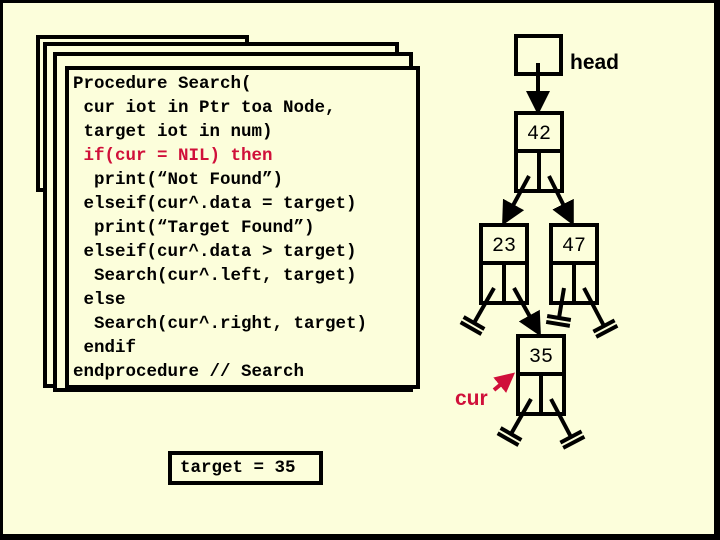 This screenshot has height=540, width=720. I want to click on node-value: 42, so click(539, 134).